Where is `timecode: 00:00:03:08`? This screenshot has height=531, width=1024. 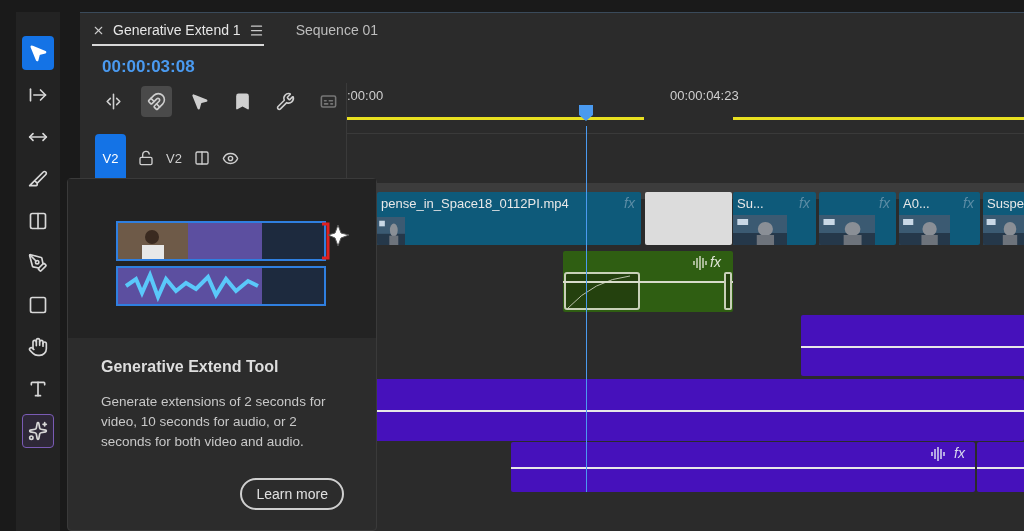 timecode: 00:00:03:08 is located at coordinates (552, 66).